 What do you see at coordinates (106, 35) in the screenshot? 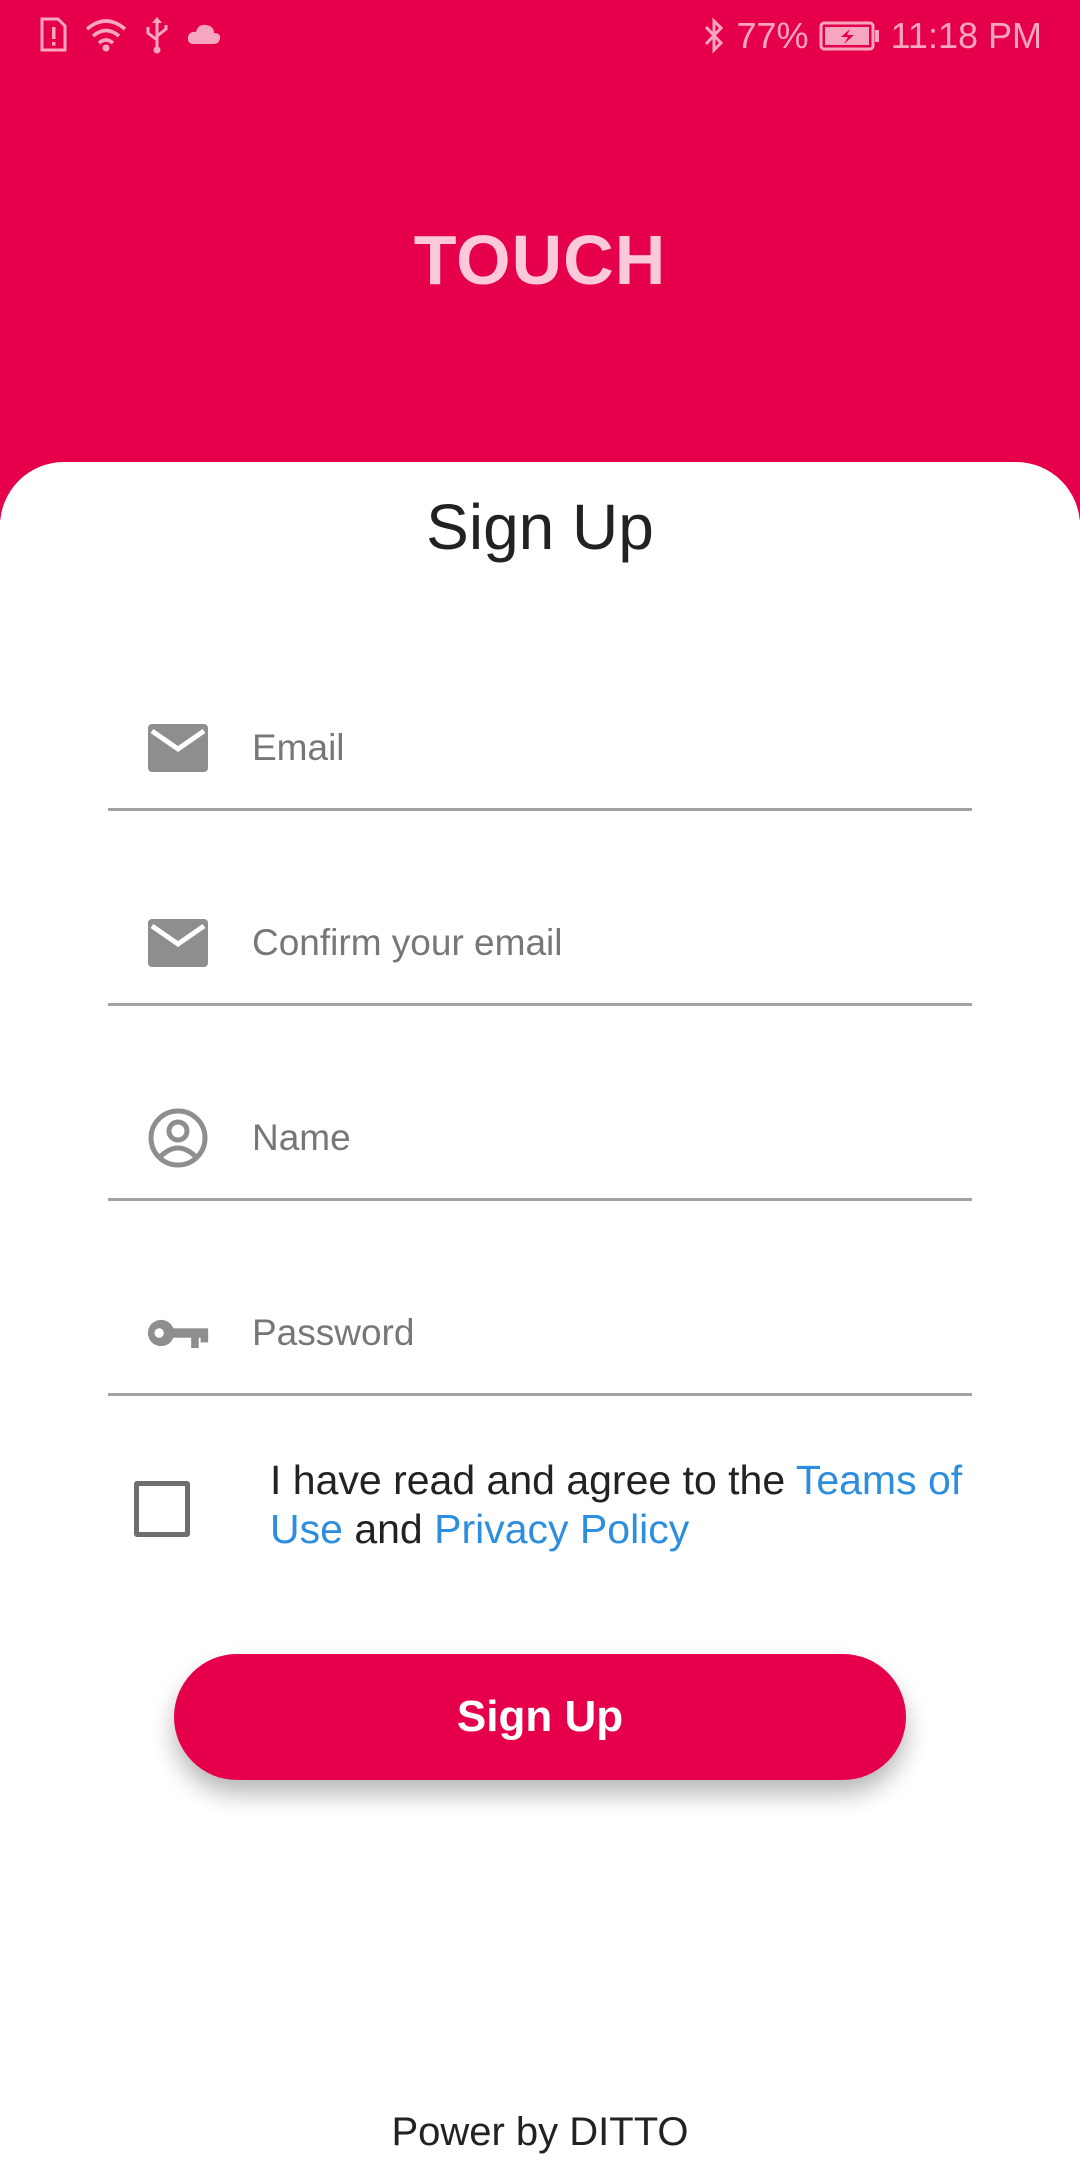
I see `wifi-icon` at bounding box center [106, 35].